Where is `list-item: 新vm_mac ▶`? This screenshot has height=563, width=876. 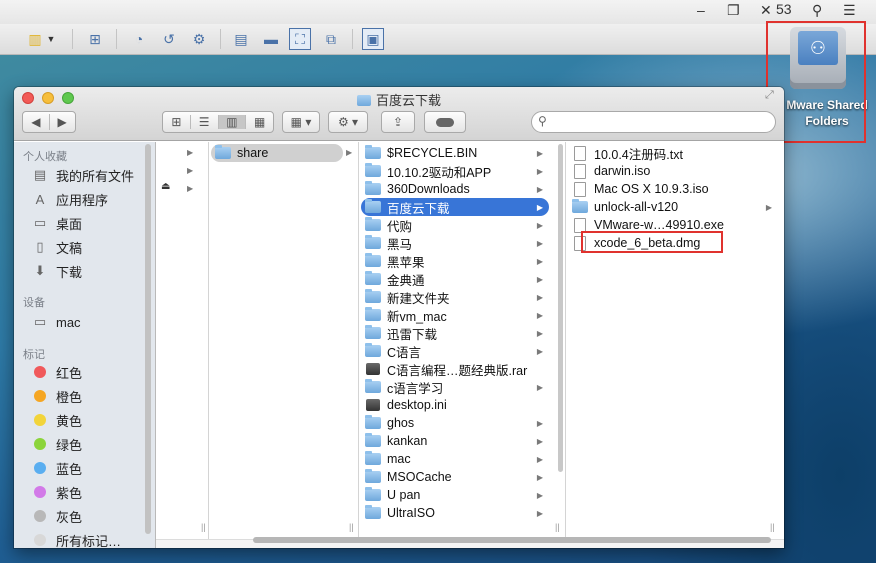
list-item: 新vm_mac ▶ is located at coordinates (455, 315).